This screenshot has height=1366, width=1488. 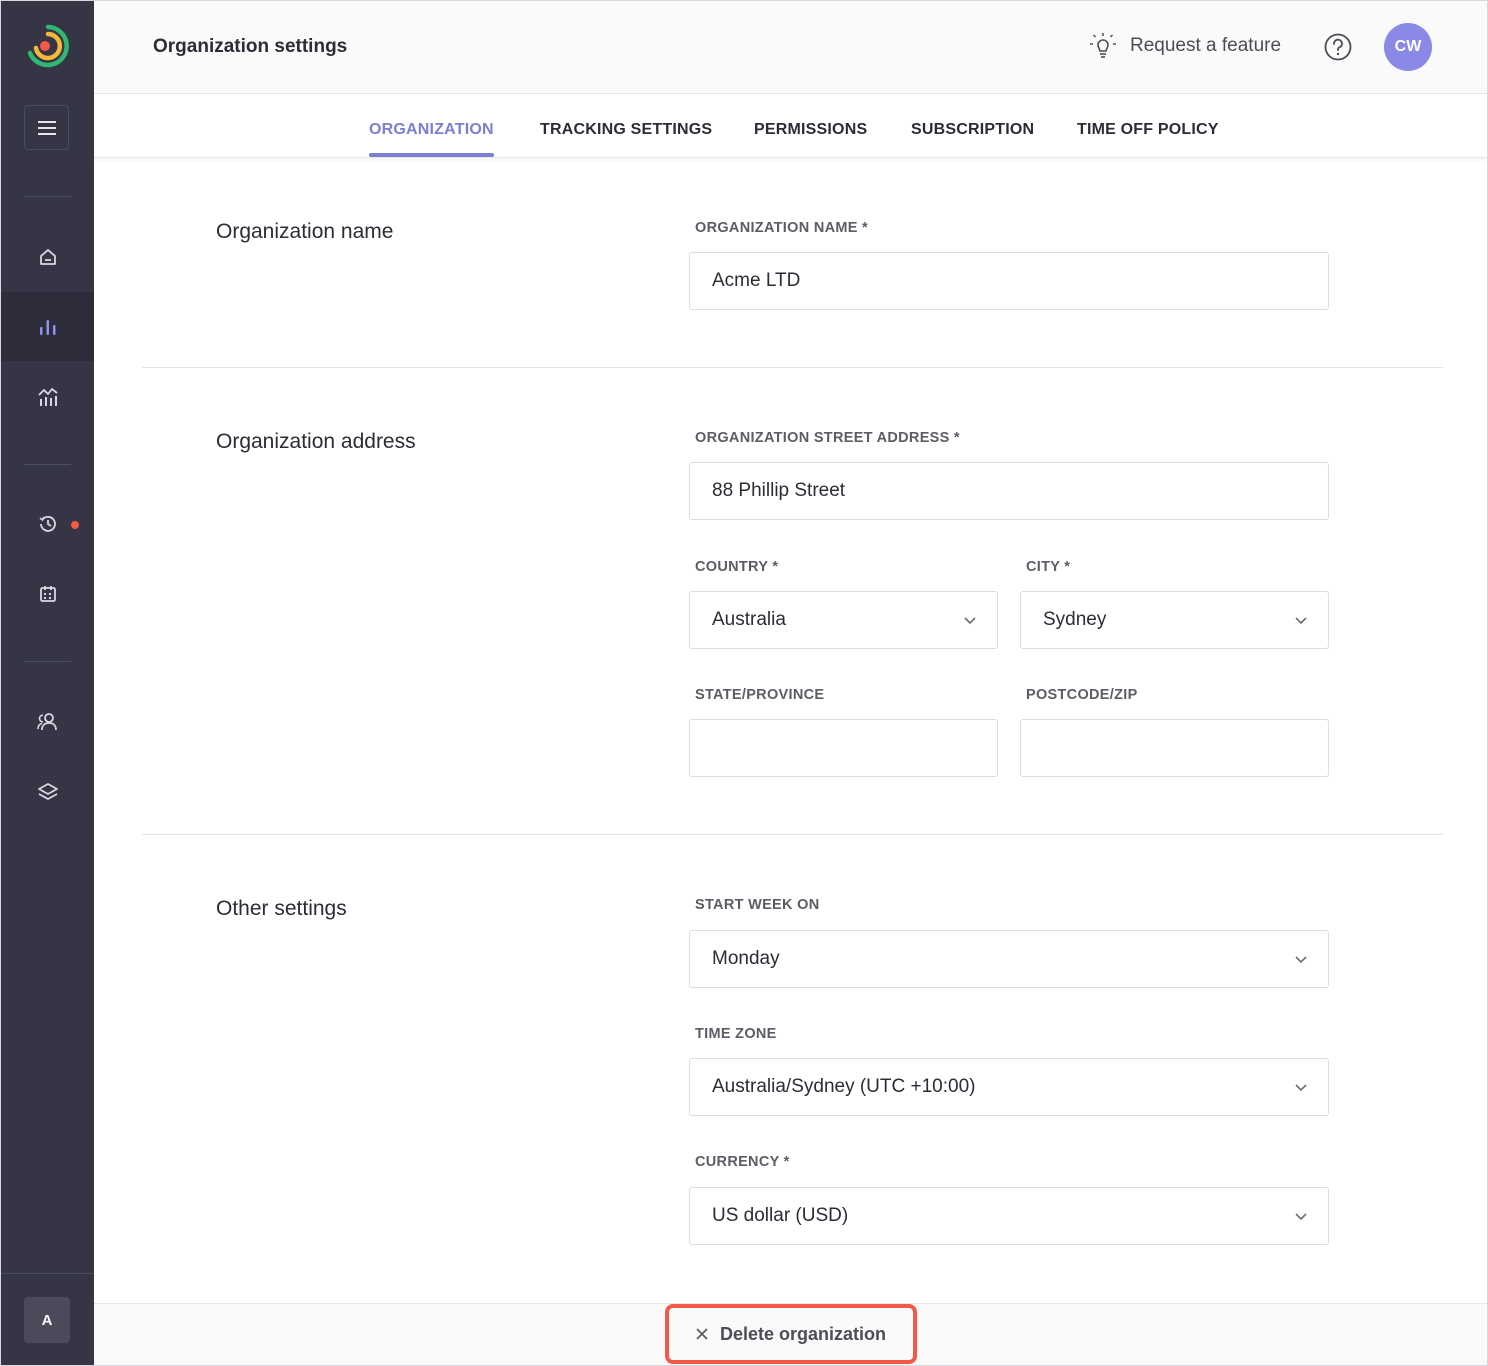 What do you see at coordinates (1338, 47) in the screenshot?
I see `question-circle-icon` at bounding box center [1338, 47].